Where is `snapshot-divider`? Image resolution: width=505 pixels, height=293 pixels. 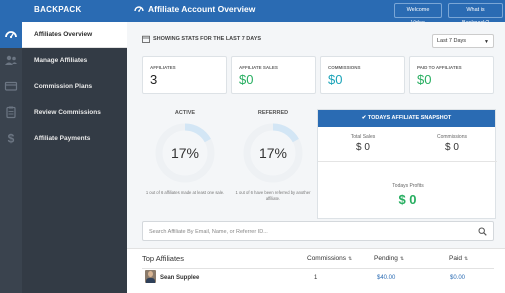 snapshot-divider is located at coordinates (407, 161).